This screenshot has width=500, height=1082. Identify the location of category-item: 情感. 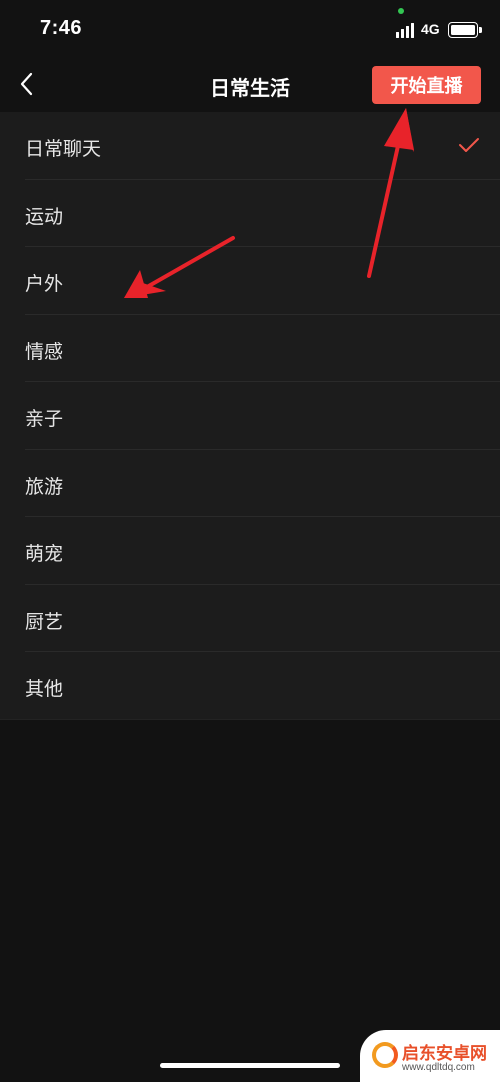
(250, 348).